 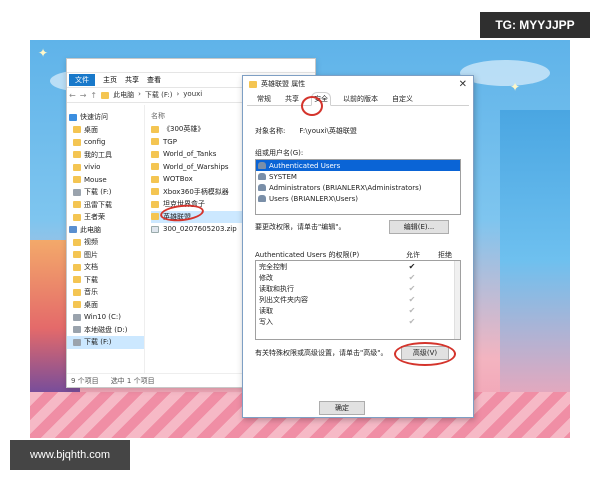 I want to click on advanced-hint: 有关特殊权限或高级设置，请单击"高级"。, so click(x=321, y=353).